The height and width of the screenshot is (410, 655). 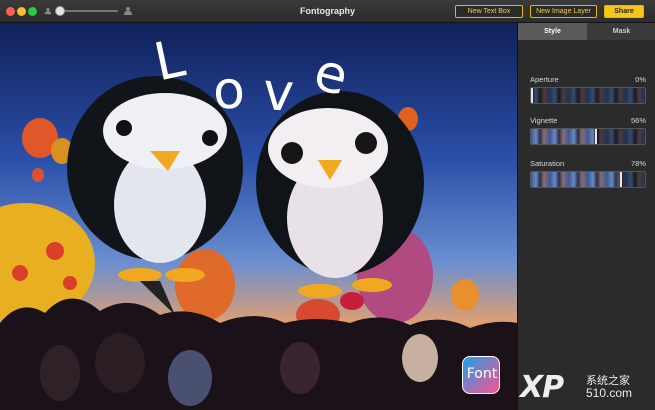 What do you see at coordinates (60, 11) in the screenshot?
I see `zoom-slider-thumb` at bounding box center [60, 11].